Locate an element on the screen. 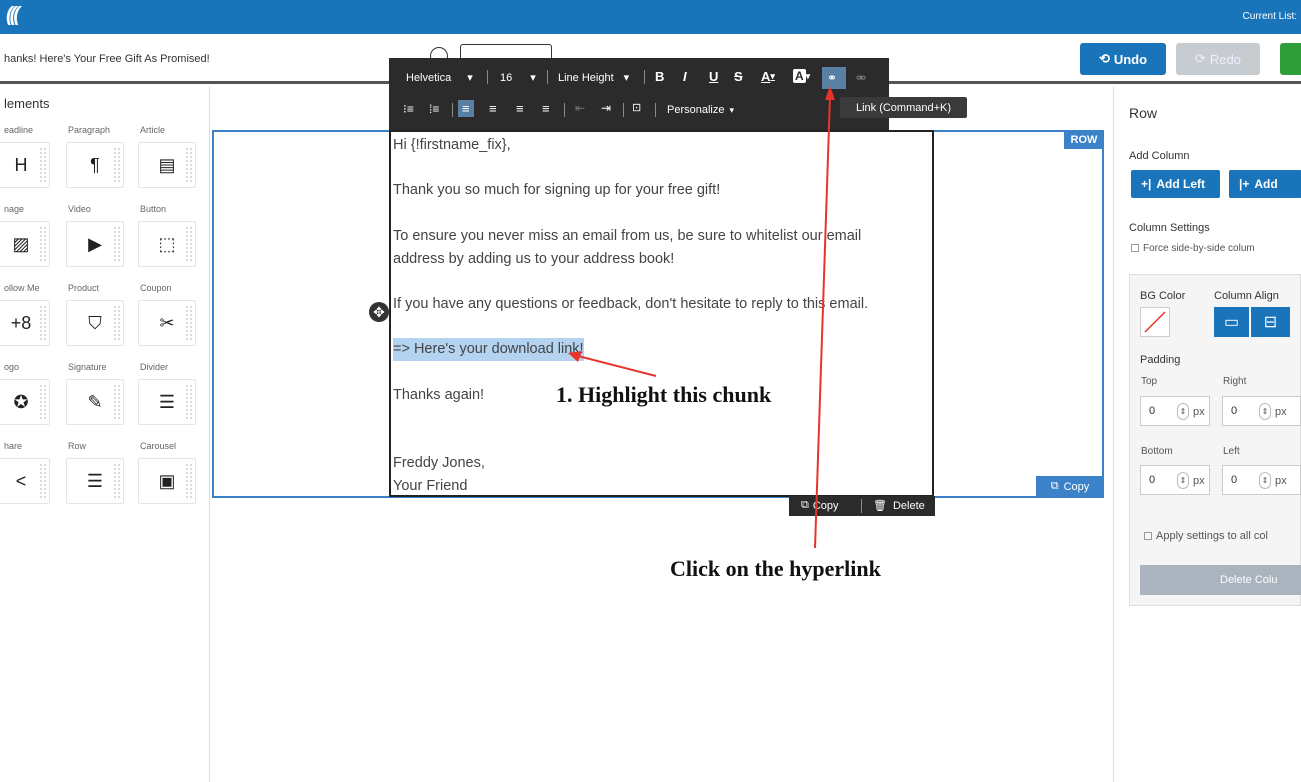  arrowhead-link is located at coordinates (830, 93).